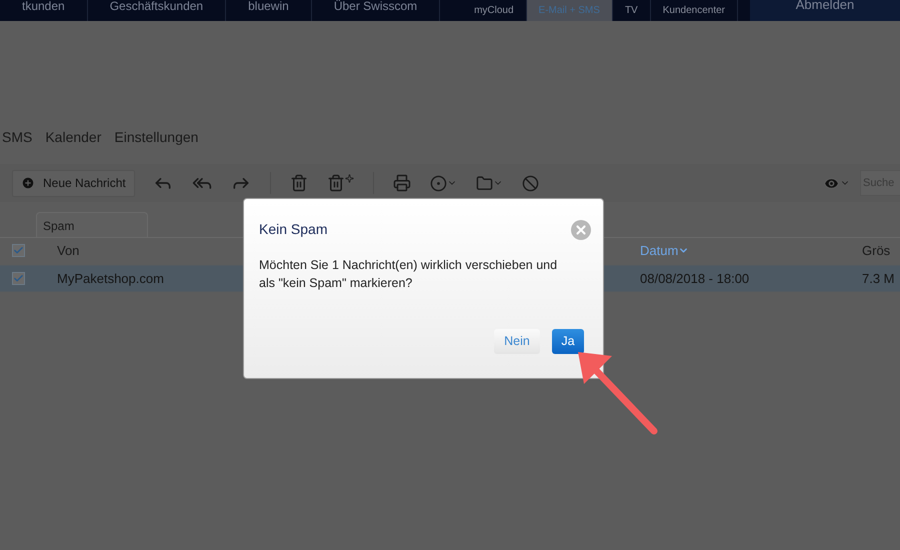  I want to click on size-cell-text: 7.3 M, so click(879, 279).